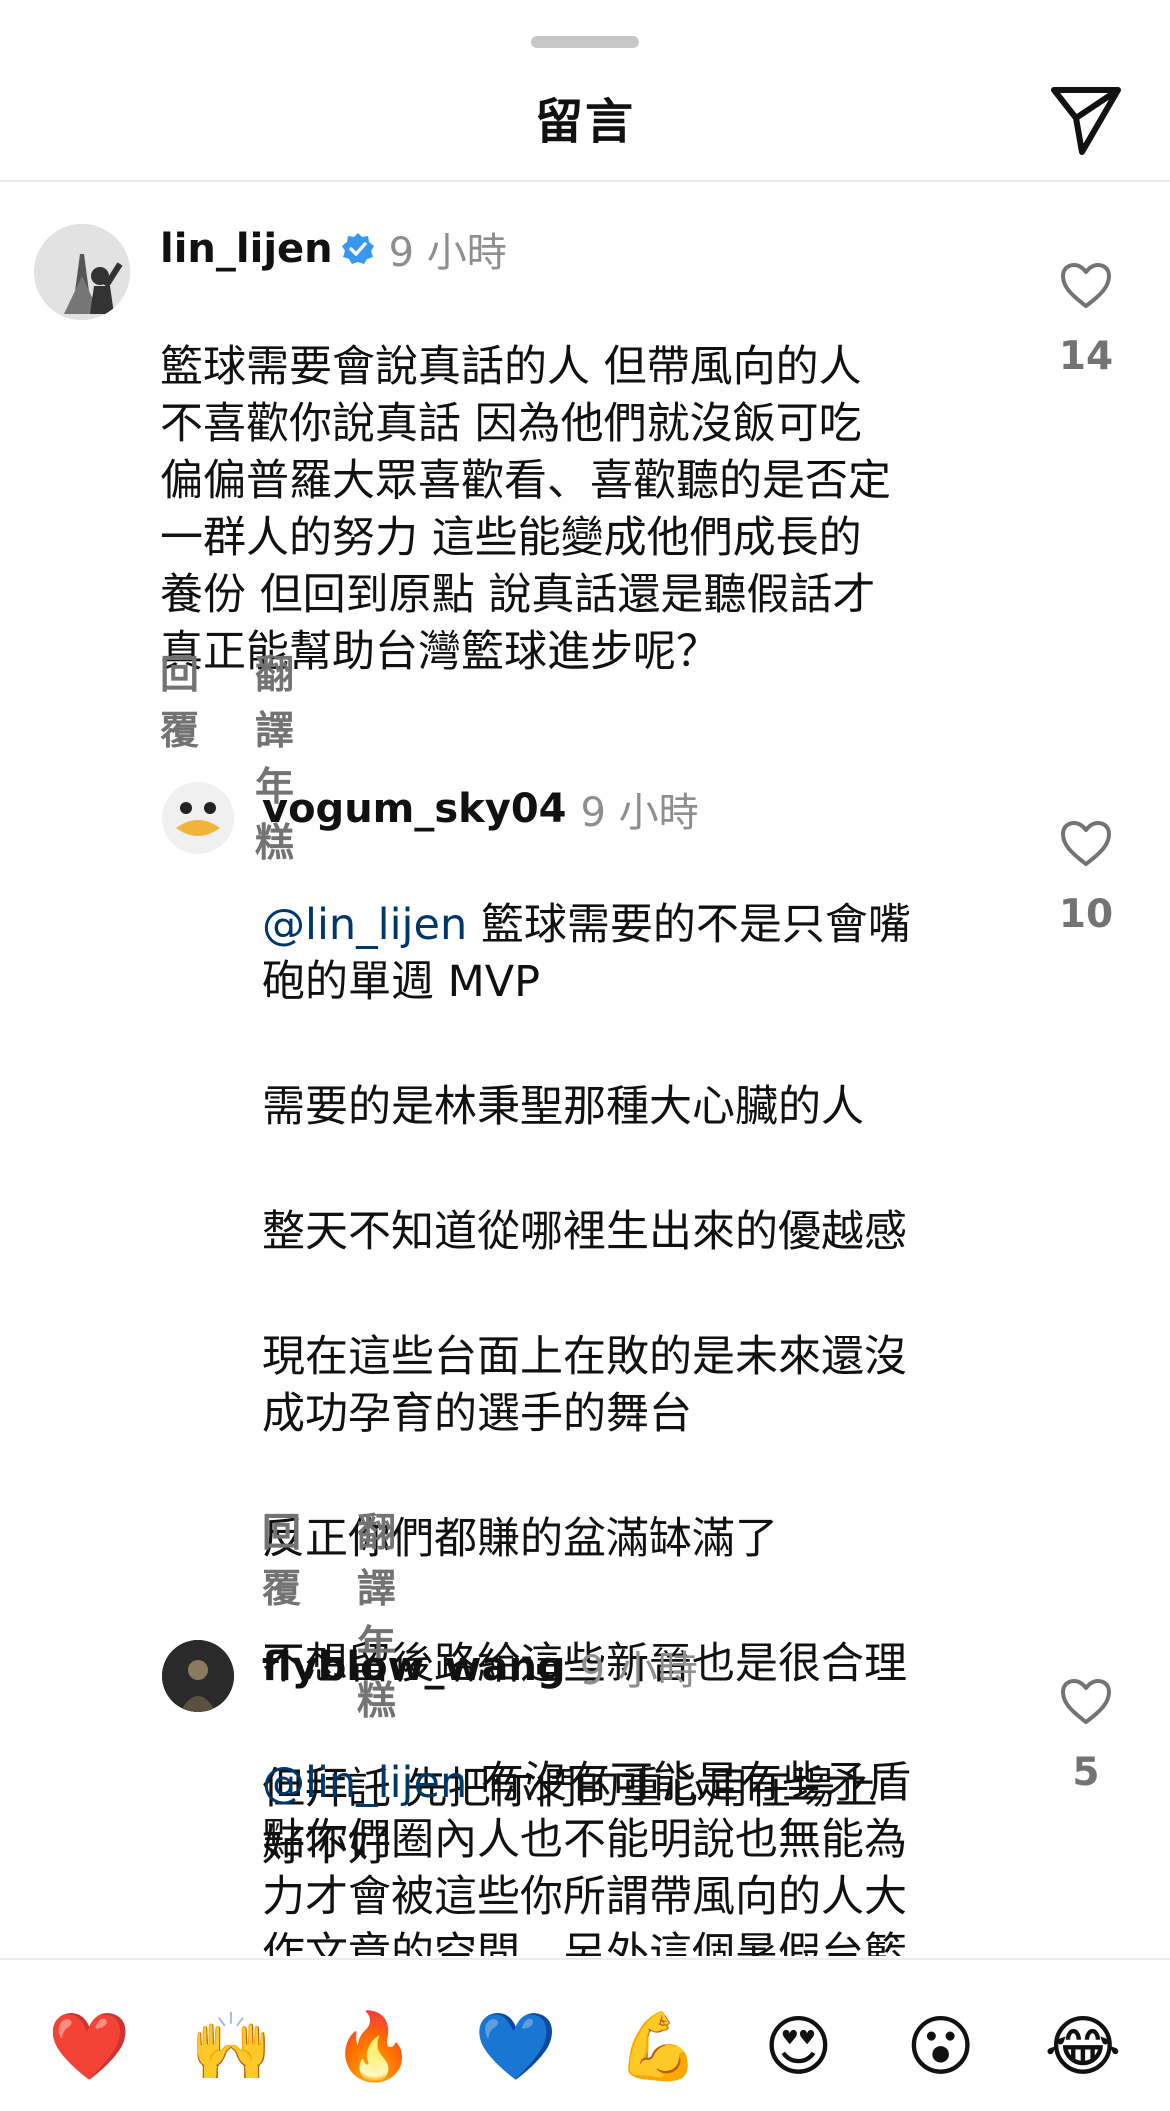 This screenshot has width=1170, height=2111. I want to click on page-title: 留言, so click(584, 122).